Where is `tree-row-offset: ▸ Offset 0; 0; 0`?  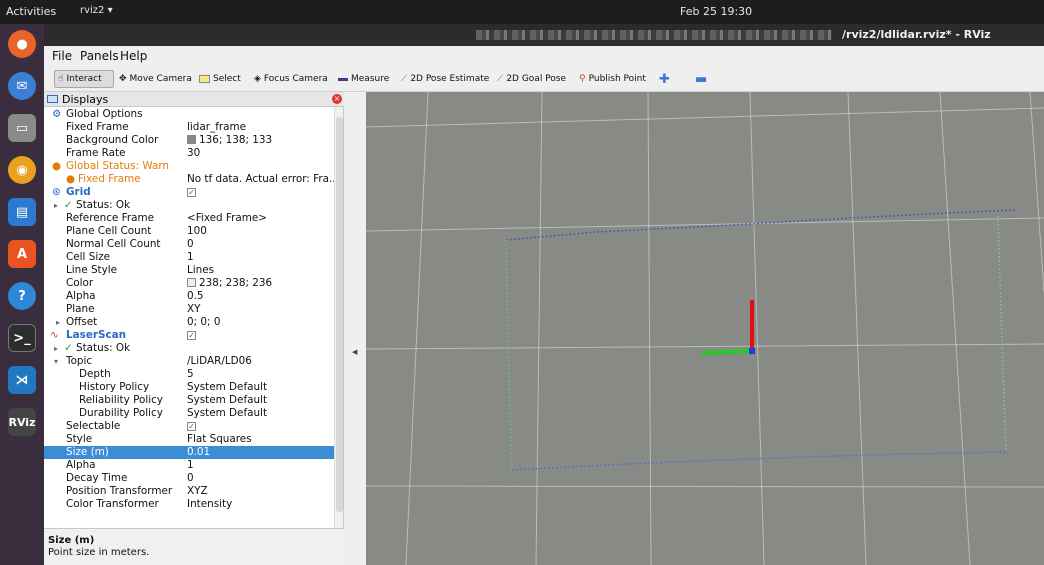 tree-row-offset: ▸ Offset 0; 0; 0 is located at coordinates (189, 322).